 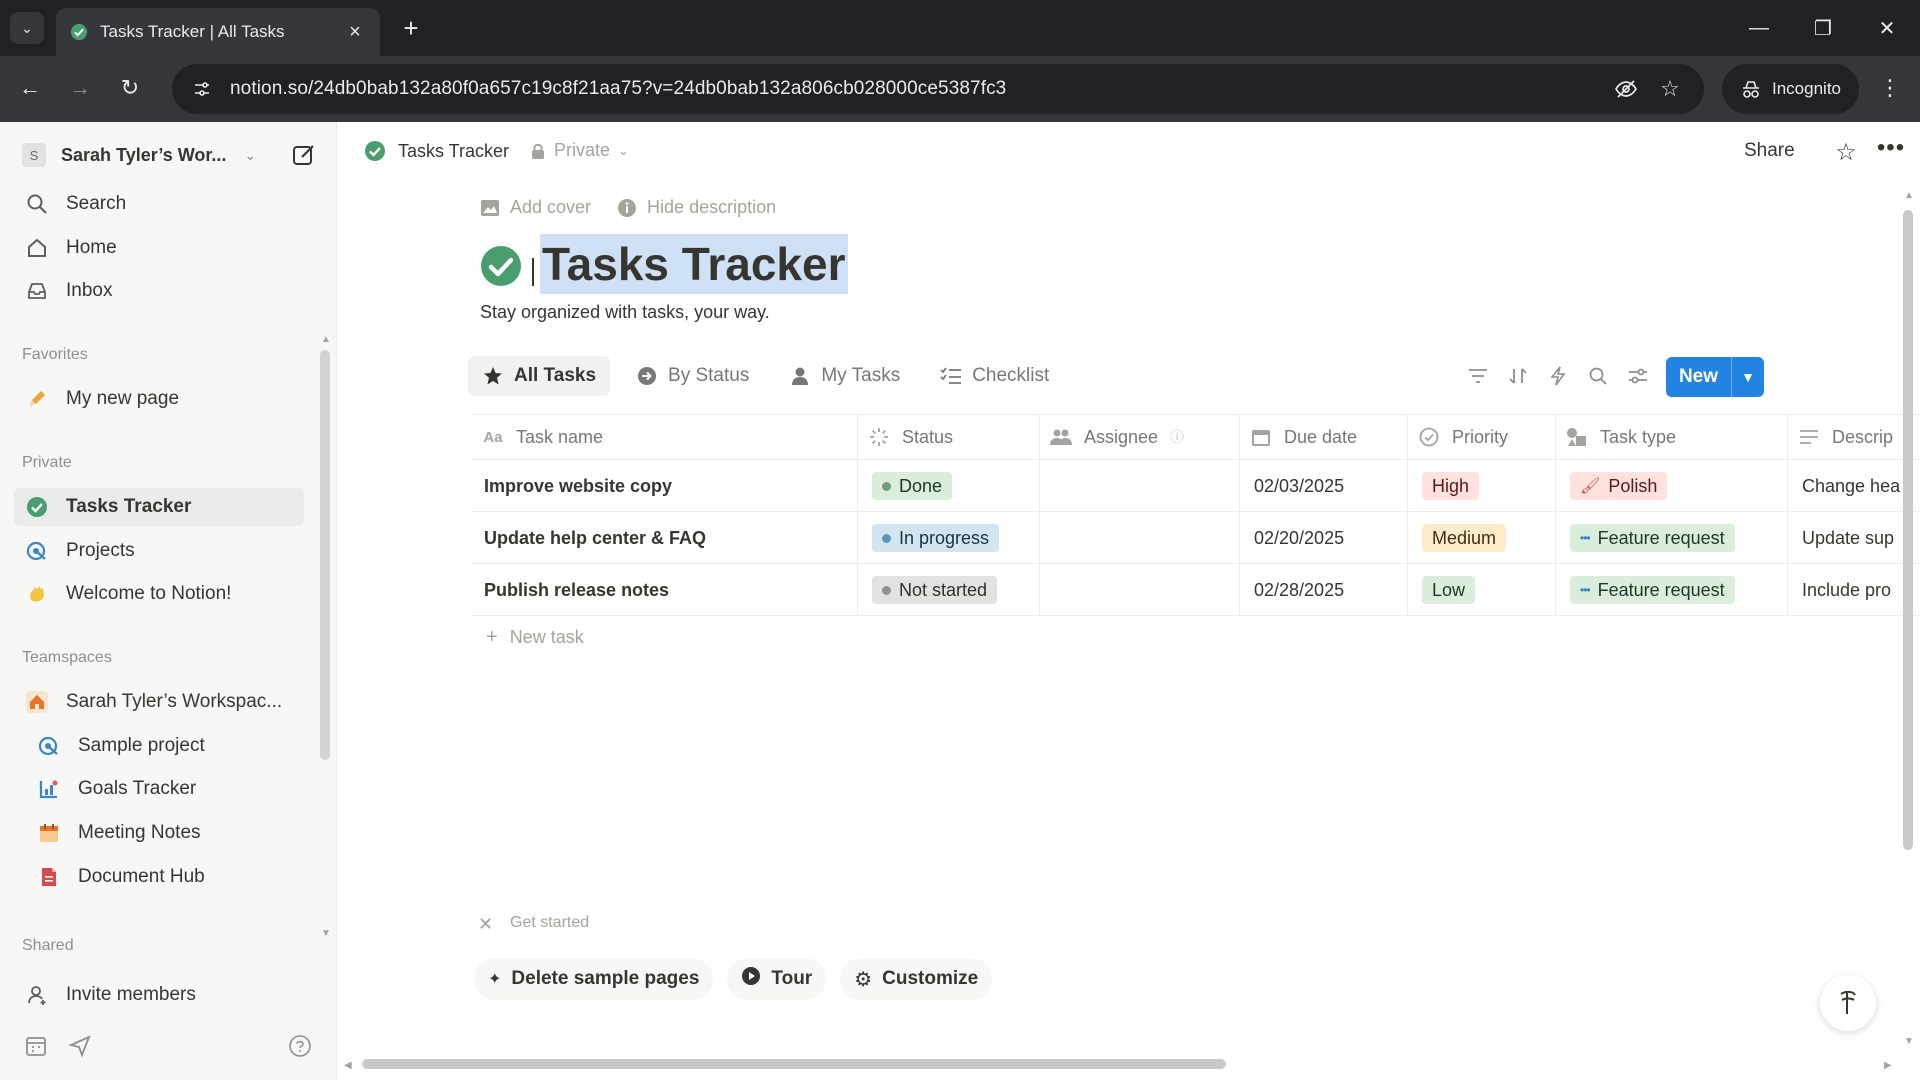 What do you see at coordinates (170, 155) in the screenshot?
I see `workspace-switcher: S Sarah Tyler’s Wor... ⌄` at bounding box center [170, 155].